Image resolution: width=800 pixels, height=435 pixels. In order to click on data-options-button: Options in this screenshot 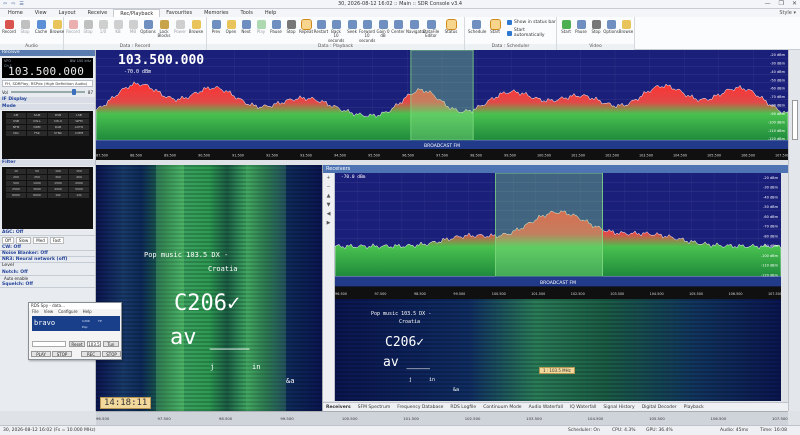, I will do `click(148, 27)`.